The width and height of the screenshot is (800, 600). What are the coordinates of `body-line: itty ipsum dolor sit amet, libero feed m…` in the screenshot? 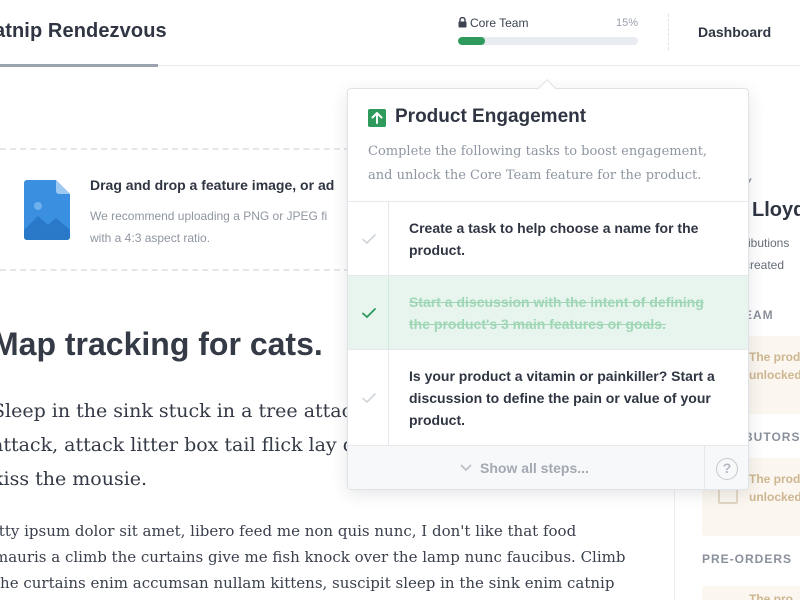 It's located at (288, 531).